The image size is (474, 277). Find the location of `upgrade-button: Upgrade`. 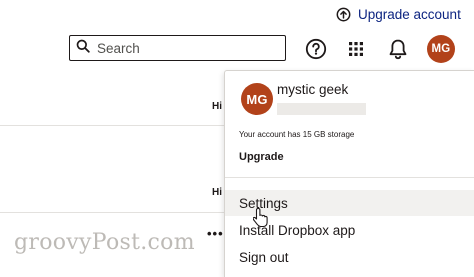

upgrade-button: Upgrade is located at coordinates (261, 157).